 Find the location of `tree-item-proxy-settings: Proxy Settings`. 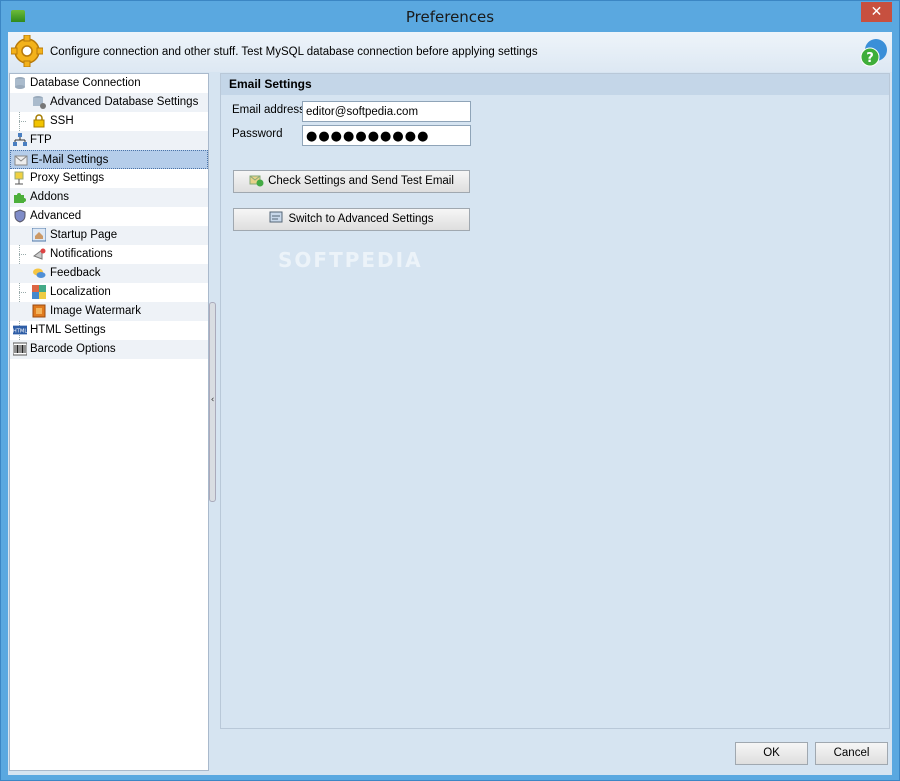

tree-item-proxy-settings: Proxy Settings is located at coordinates (109, 178).